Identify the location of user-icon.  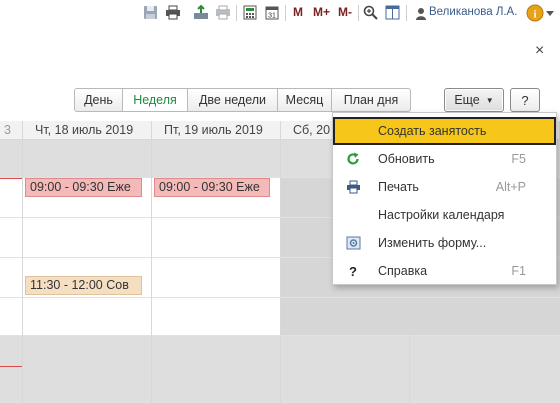
(420, 13).